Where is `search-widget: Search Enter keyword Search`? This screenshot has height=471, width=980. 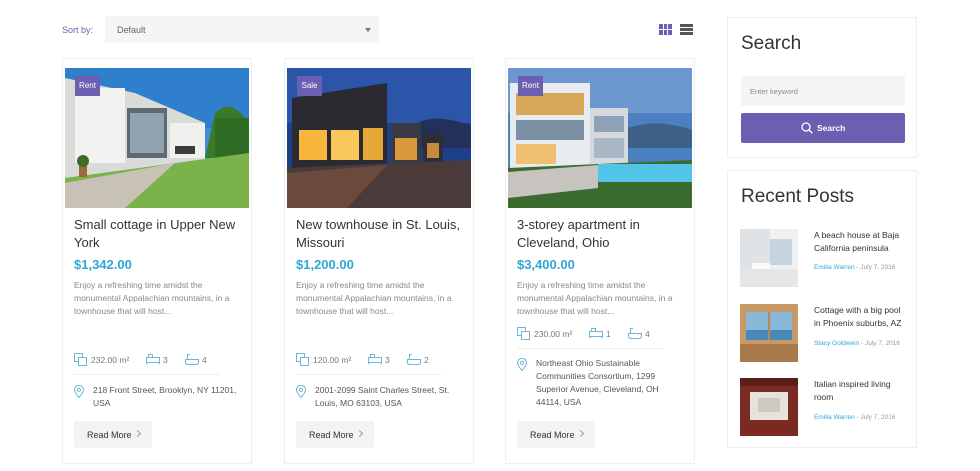
search-widget: Search Enter keyword Search is located at coordinates (822, 87).